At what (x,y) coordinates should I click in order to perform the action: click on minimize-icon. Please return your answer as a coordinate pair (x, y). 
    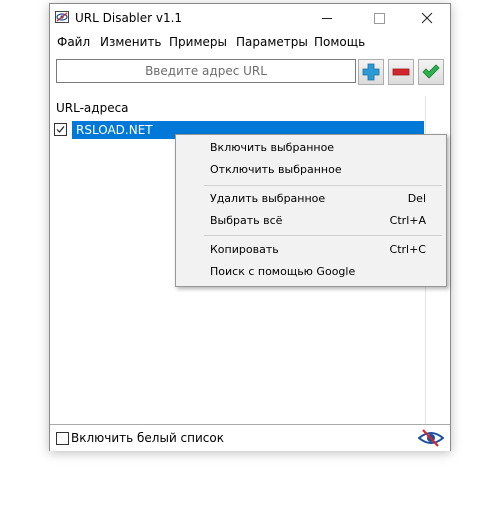
    Looking at the image, I should click on (327, 18).